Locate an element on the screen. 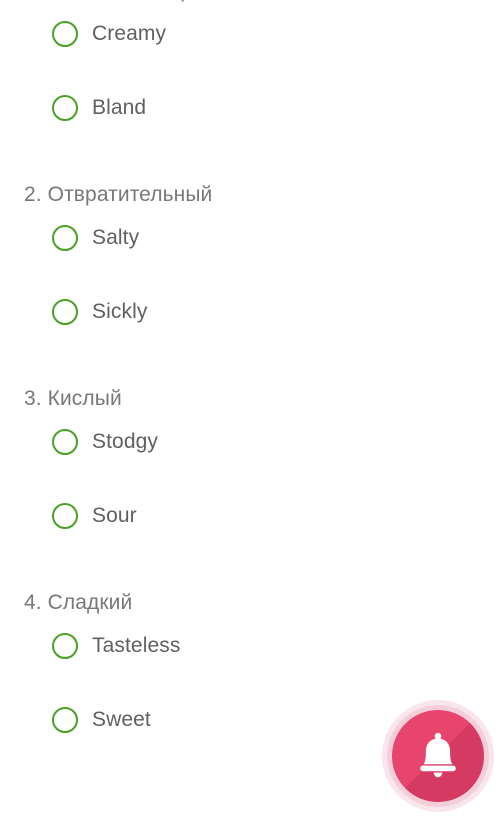 This screenshot has width=500, height=827. radio-option-row: Stodgy is located at coordinates (250, 442).